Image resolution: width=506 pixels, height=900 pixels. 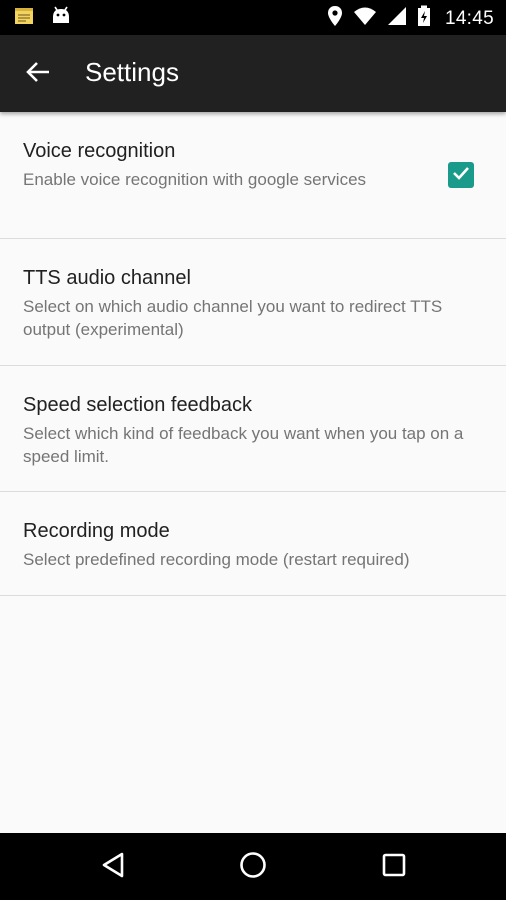 What do you see at coordinates (24, 18) in the screenshot?
I see `notes-icon` at bounding box center [24, 18].